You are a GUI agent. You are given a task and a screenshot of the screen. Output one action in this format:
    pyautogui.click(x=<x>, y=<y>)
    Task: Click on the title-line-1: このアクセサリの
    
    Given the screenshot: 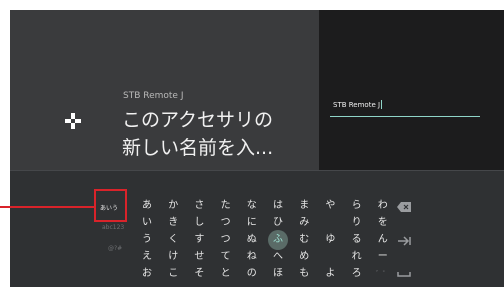 What is the action you would take?
    pyautogui.click(x=198, y=120)
    